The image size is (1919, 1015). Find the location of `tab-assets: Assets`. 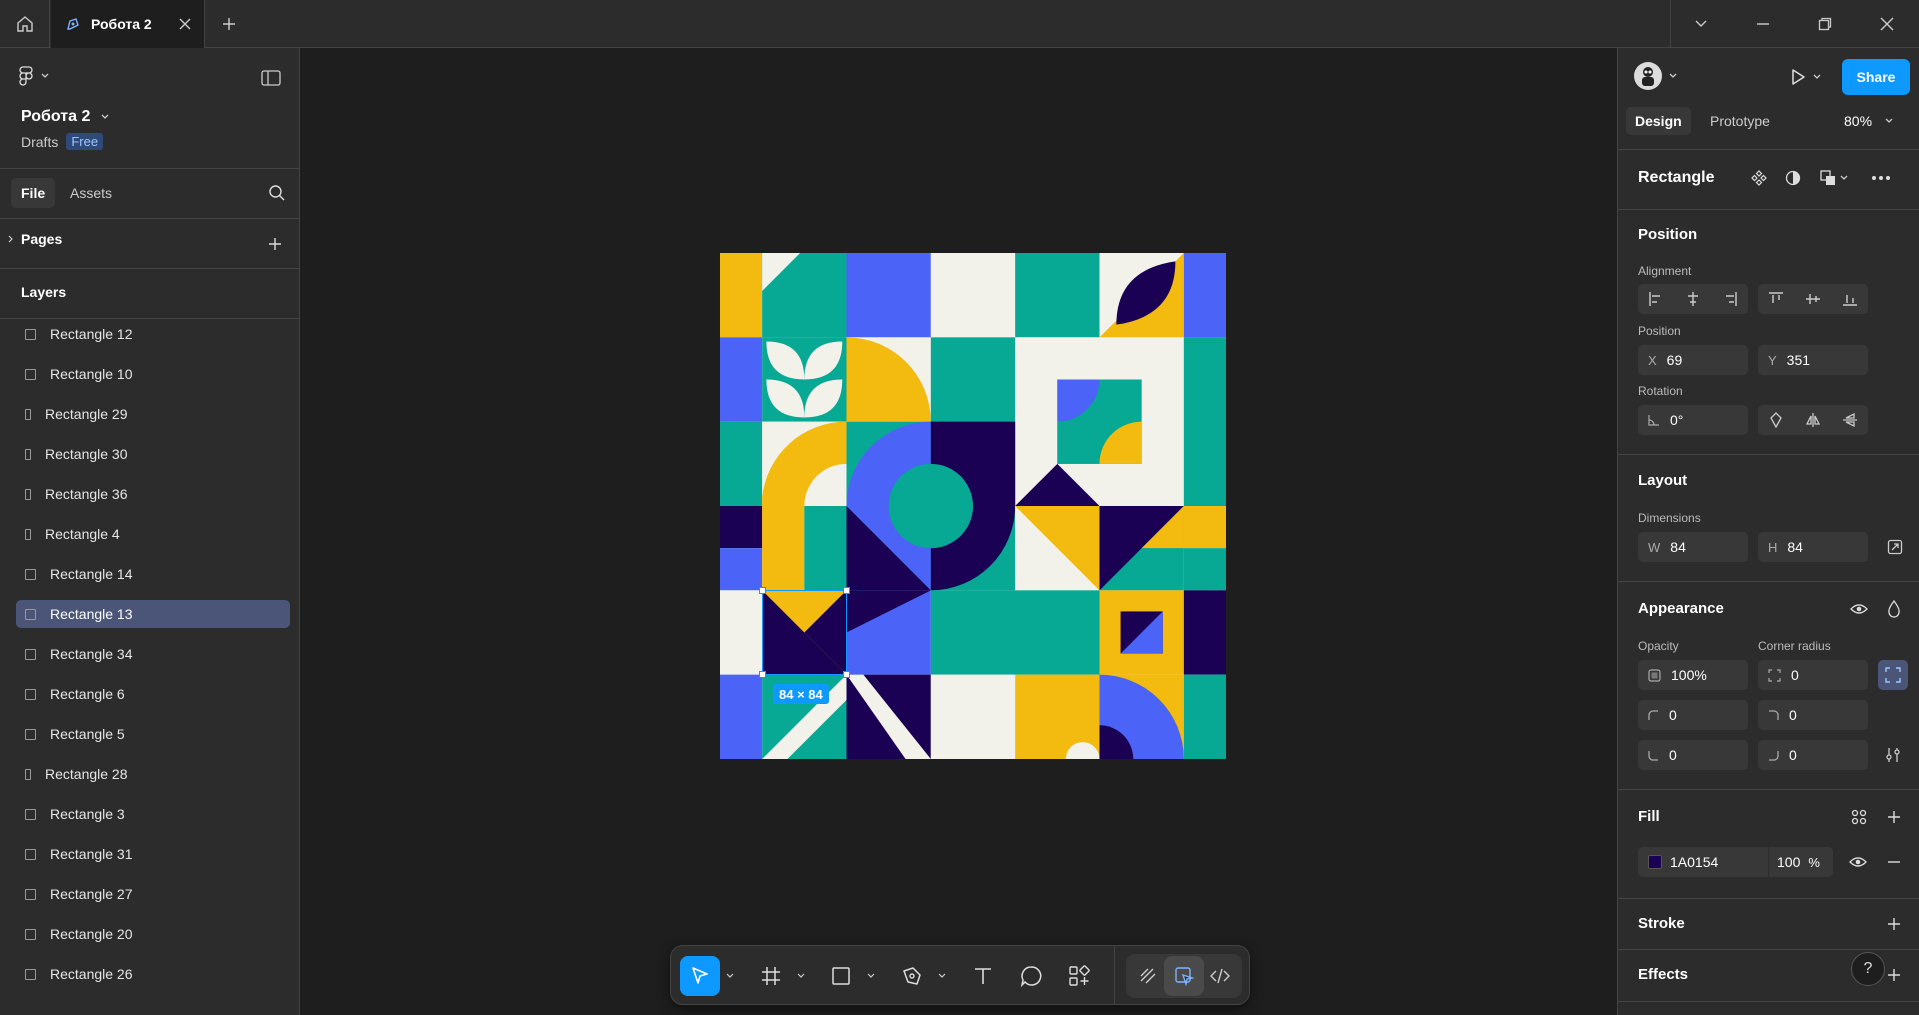

tab-assets: Assets is located at coordinates (91, 193).